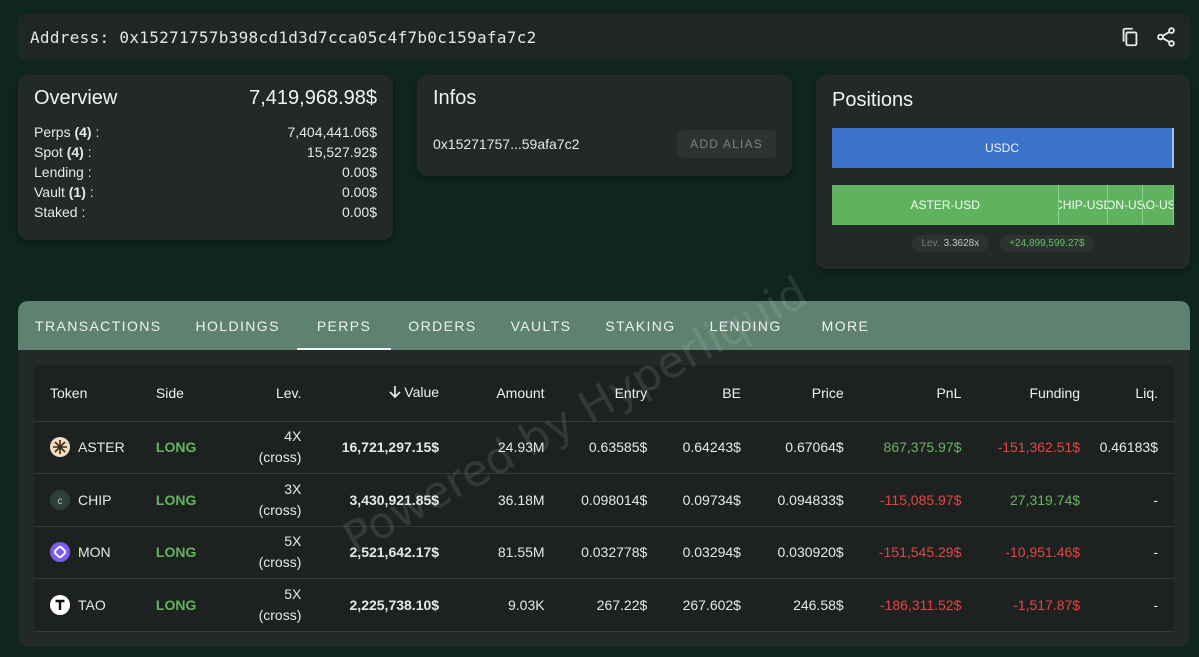 This screenshot has height=657, width=1199. What do you see at coordinates (442, 325) in the screenshot?
I see `tab-orders: ORDERS` at bounding box center [442, 325].